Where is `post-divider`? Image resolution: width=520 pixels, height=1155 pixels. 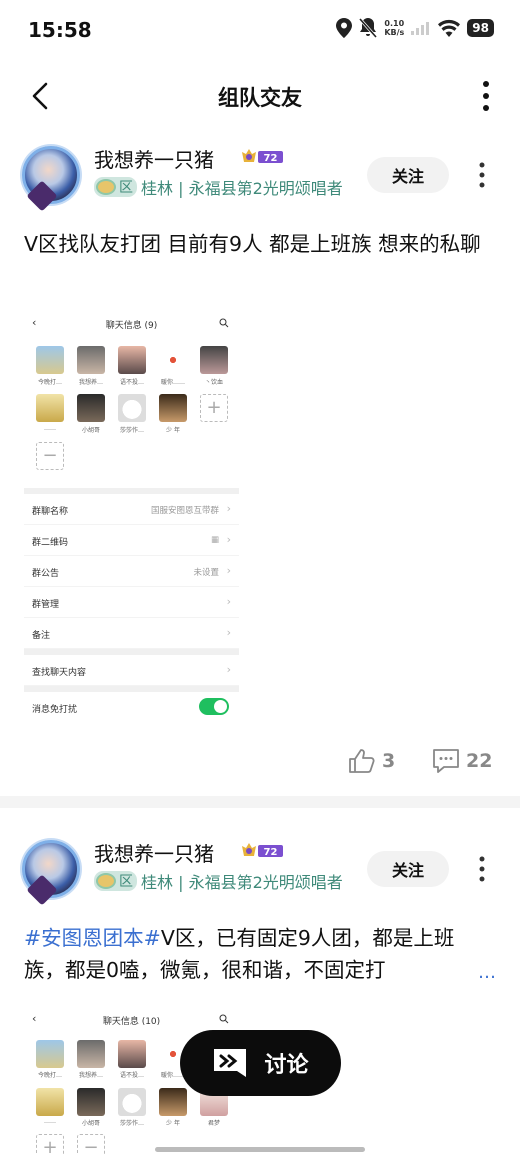
post-divider is located at coordinates (260, 802).